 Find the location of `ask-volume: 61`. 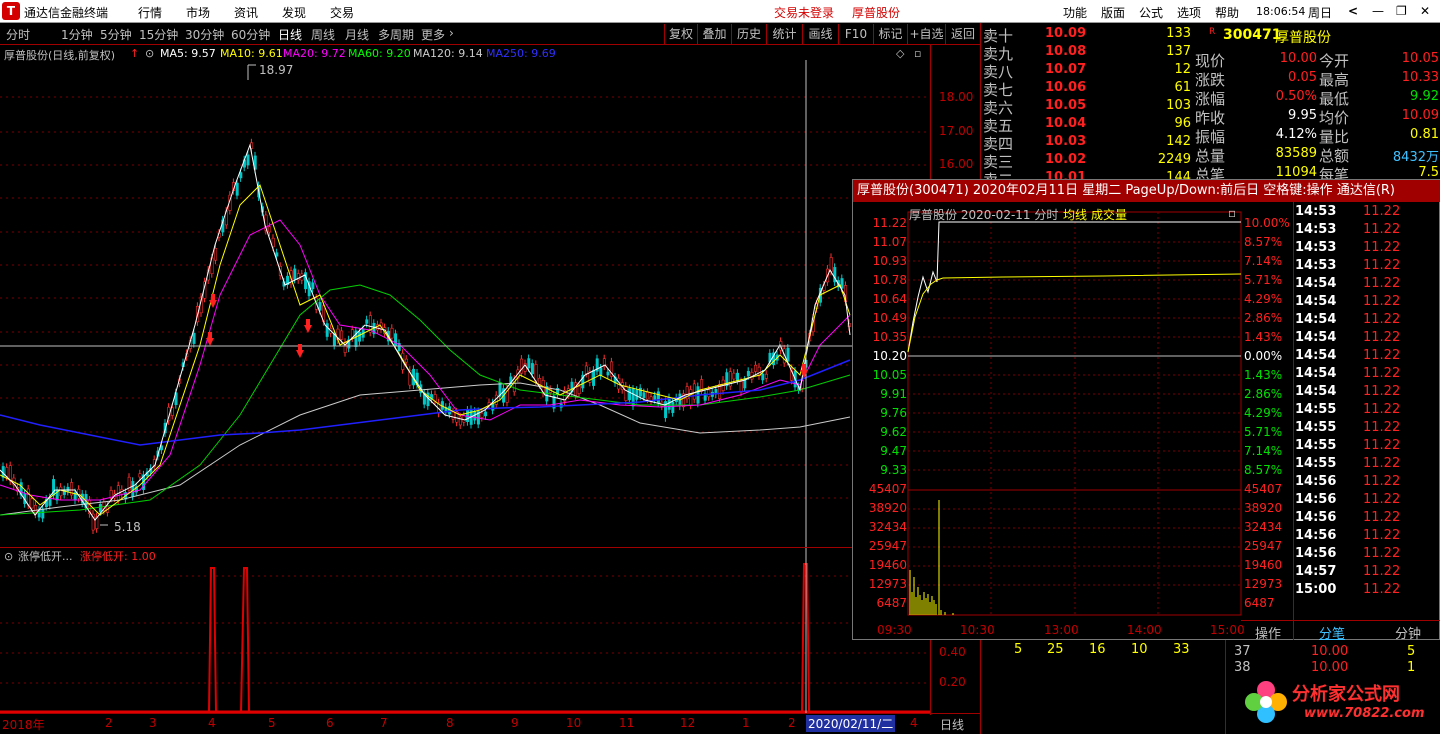

ask-volume: 61 is located at coordinates (1182, 87).